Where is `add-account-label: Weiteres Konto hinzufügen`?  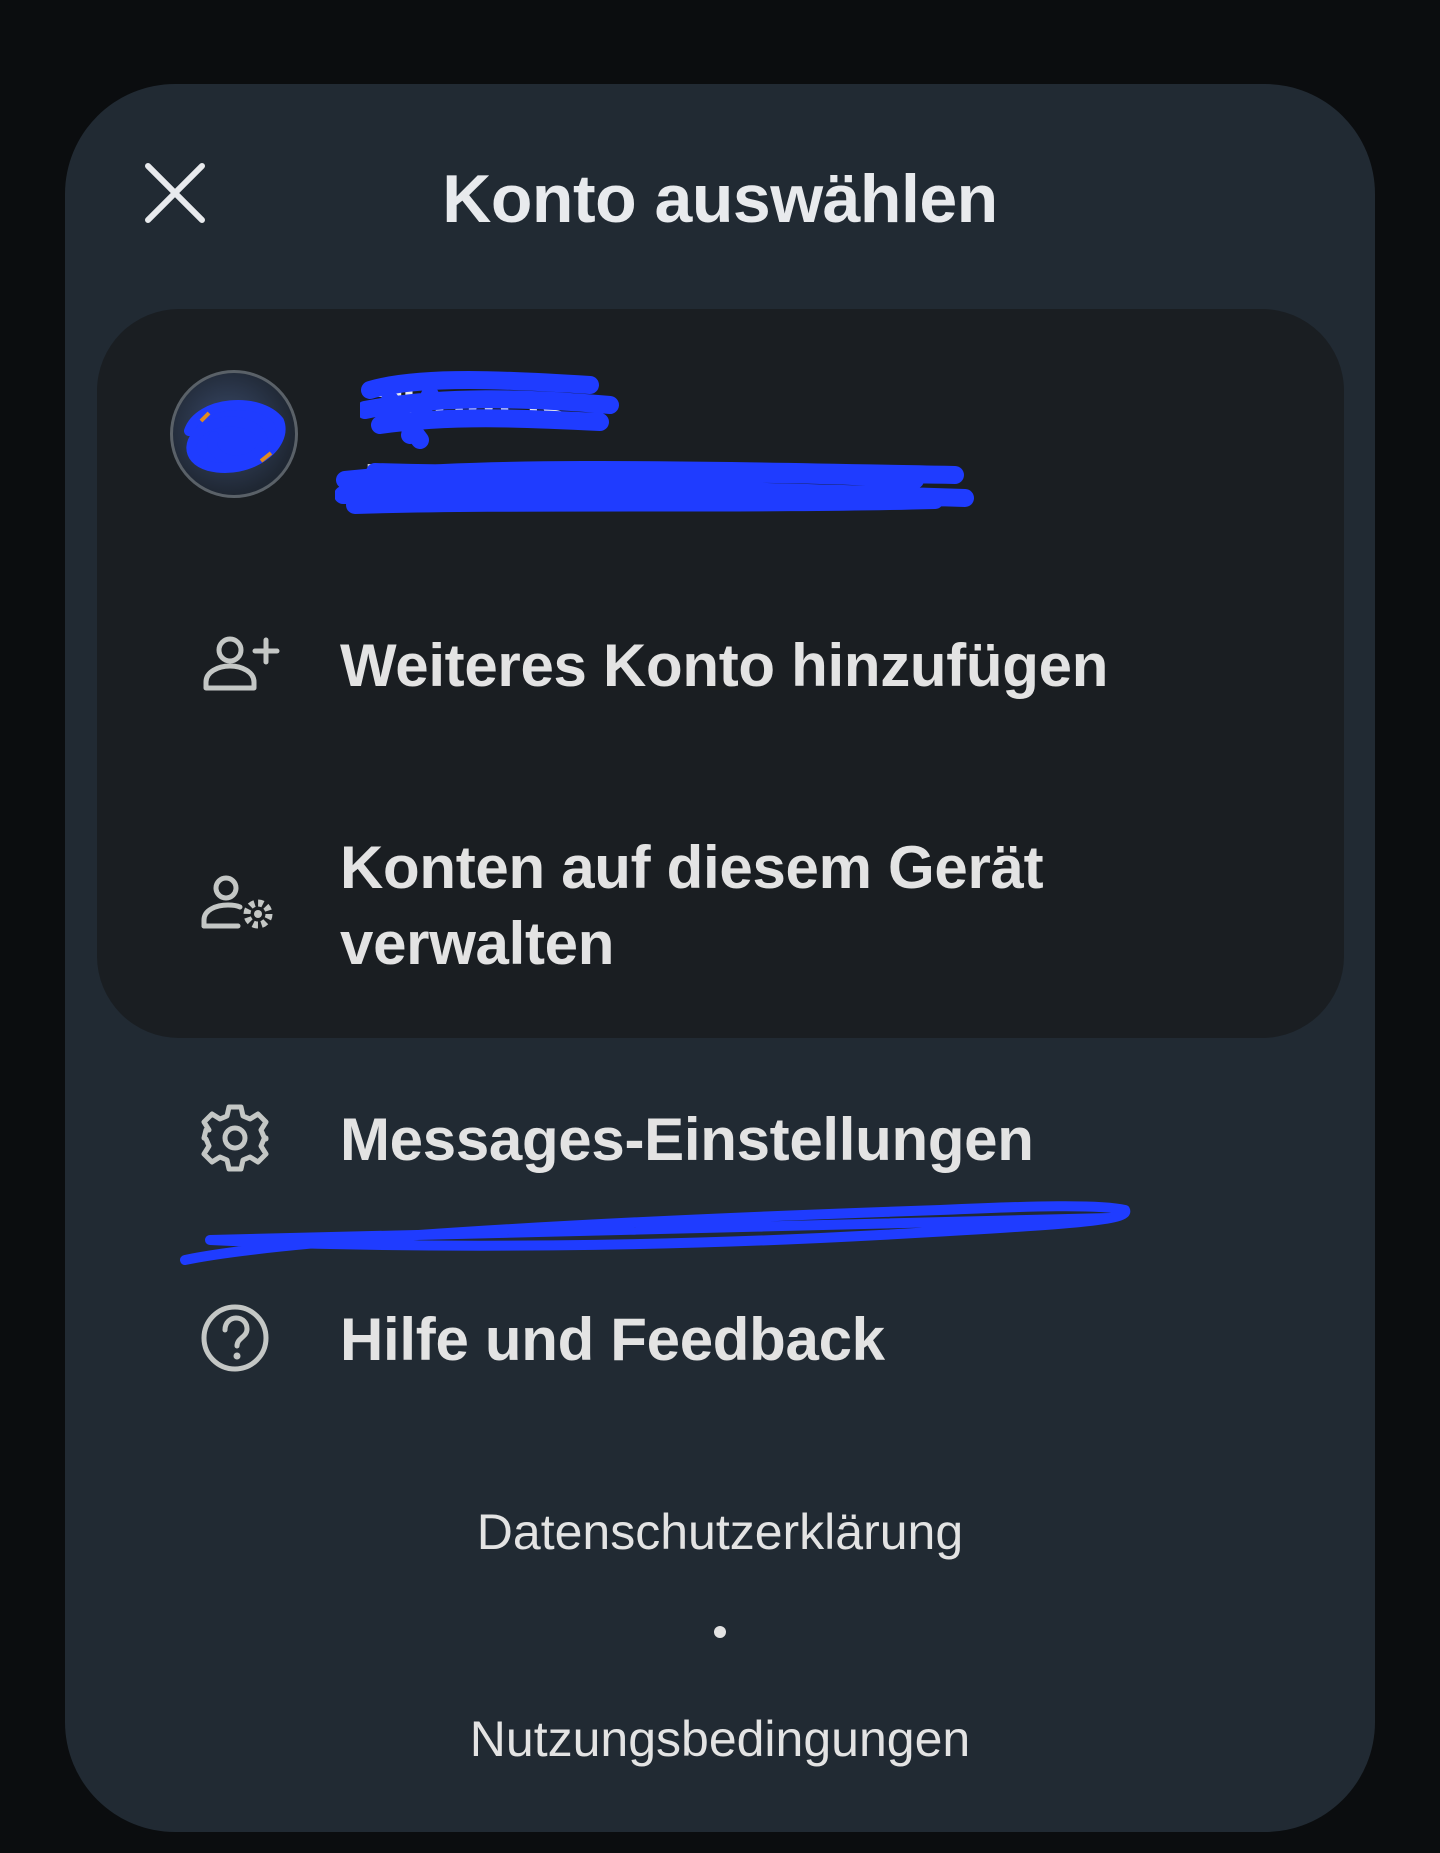
add-account-label: Weiteres Konto hinzufügen is located at coordinates (724, 665).